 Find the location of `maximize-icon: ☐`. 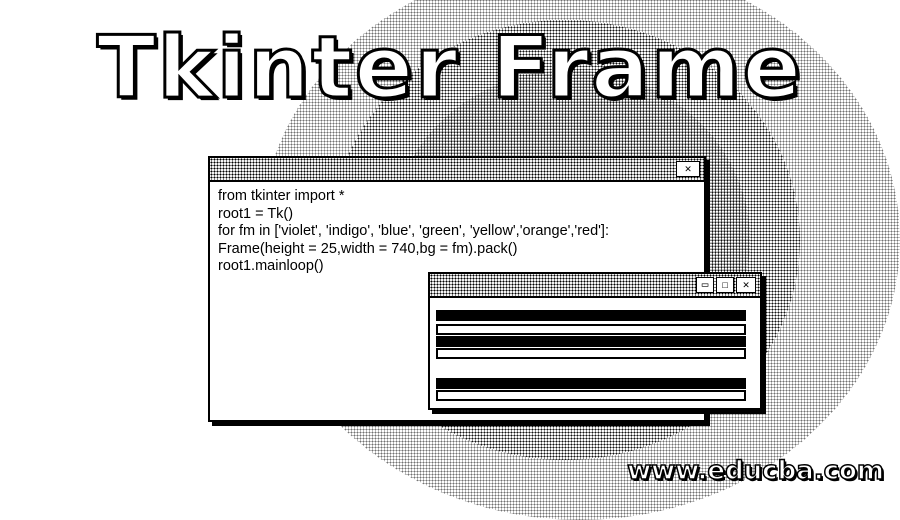

maximize-icon: ☐ is located at coordinates (725, 285).